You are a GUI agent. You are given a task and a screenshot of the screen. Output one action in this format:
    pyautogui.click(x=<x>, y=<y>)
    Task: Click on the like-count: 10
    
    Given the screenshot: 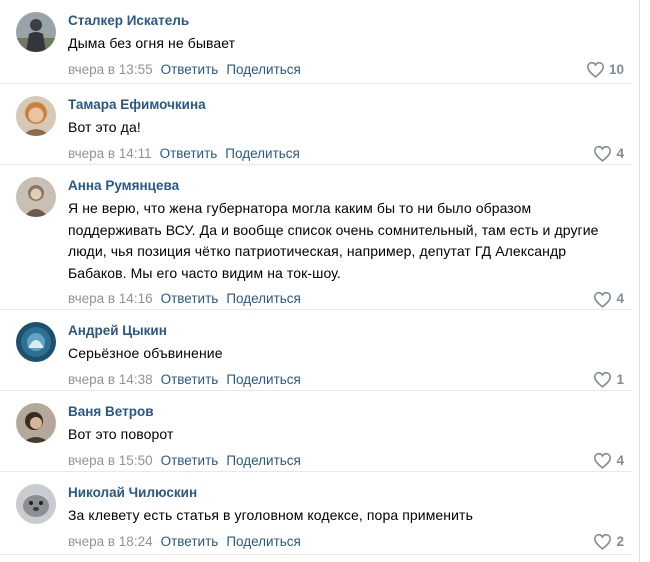 What is the action you would take?
    pyautogui.click(x=616, y=69)
    